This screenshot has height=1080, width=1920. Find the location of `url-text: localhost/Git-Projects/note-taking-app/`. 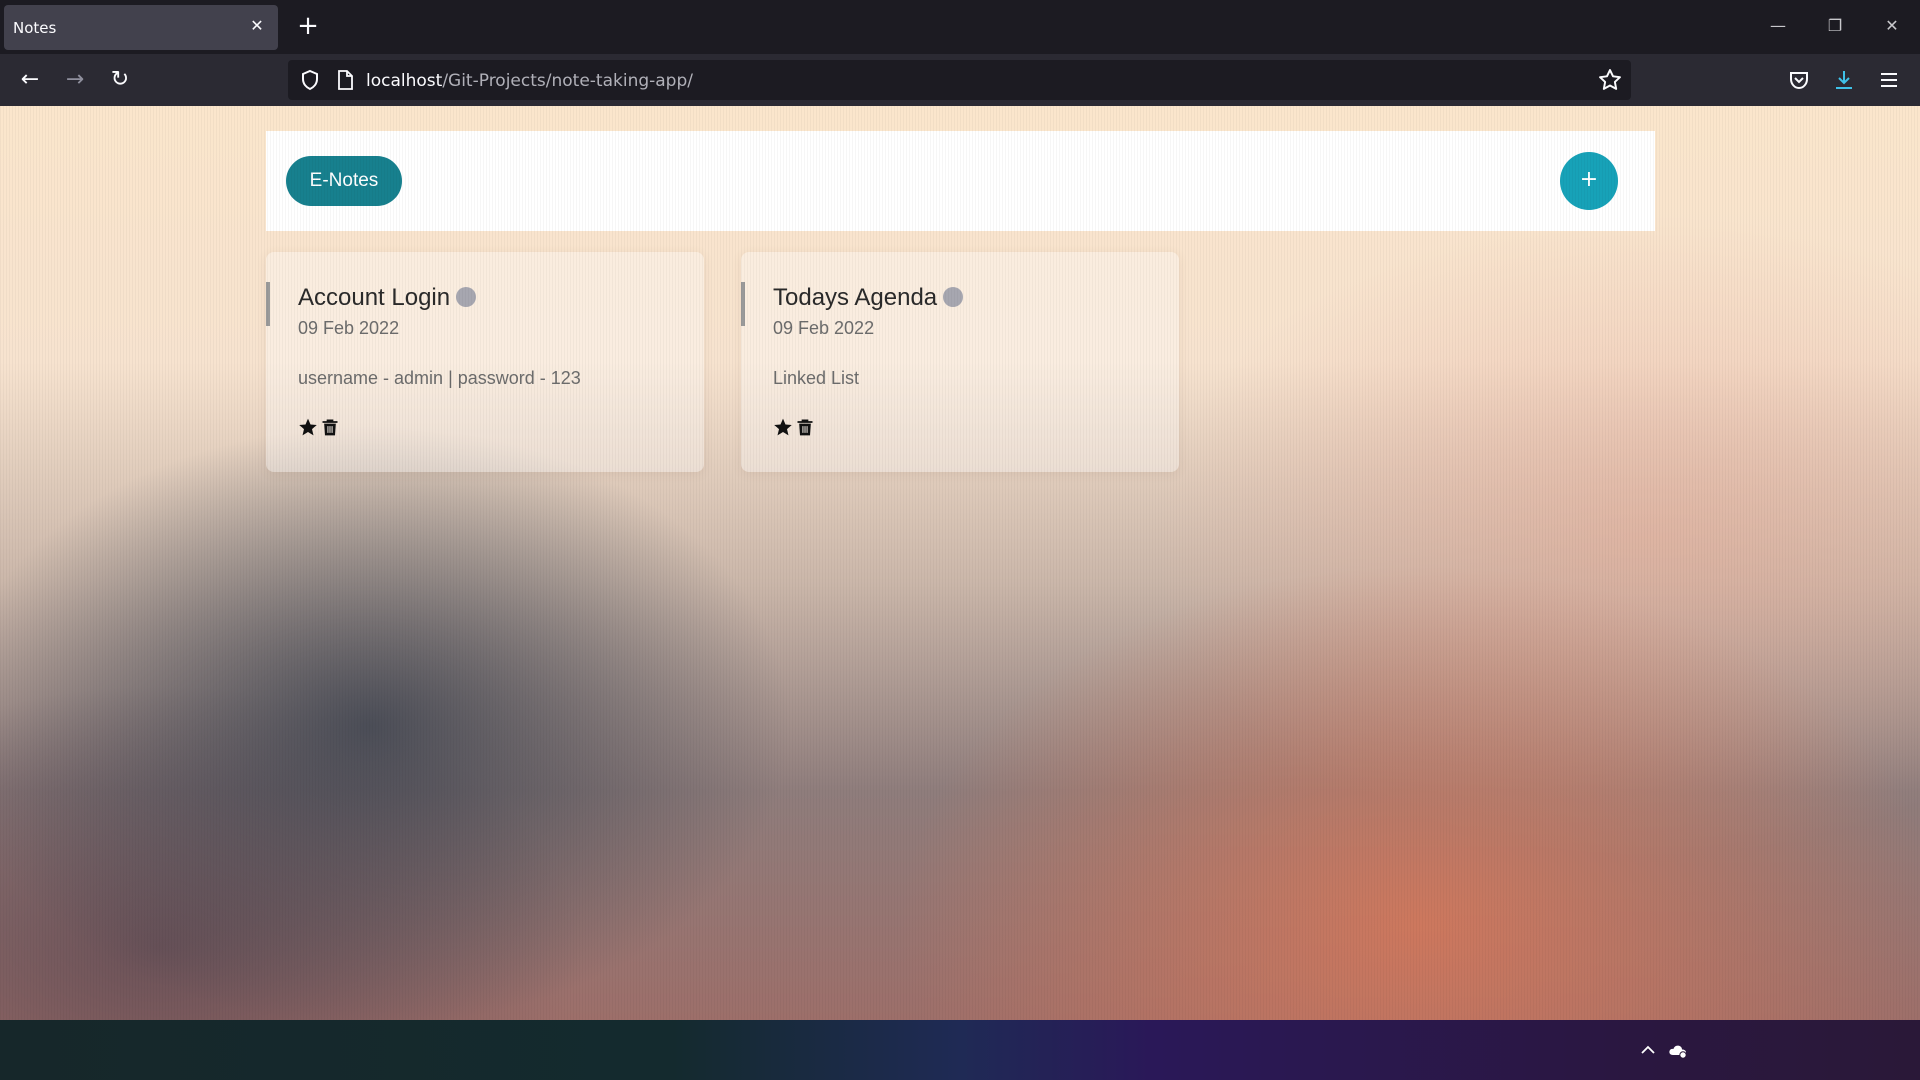

url-text: localhost/Git-Projects/note-taking-app/ is located at coordinates (529, 81).